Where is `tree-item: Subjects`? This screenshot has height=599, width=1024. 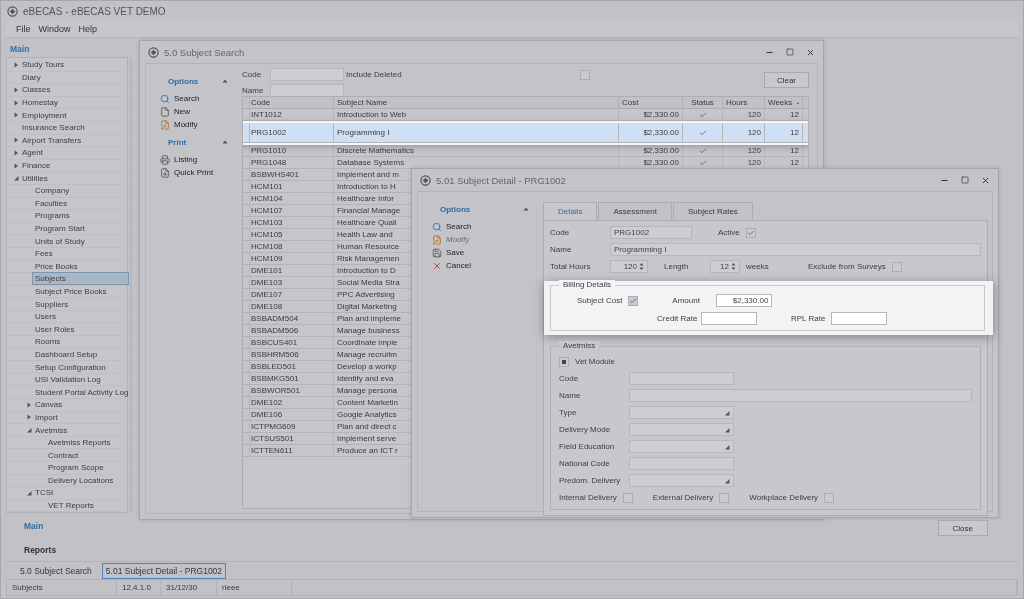 tree-item: Subjects is located at coordinates (81, 279).